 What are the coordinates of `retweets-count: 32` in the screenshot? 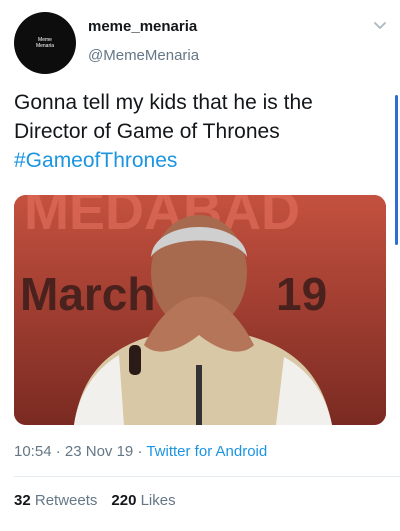 It's located at (22, 500).